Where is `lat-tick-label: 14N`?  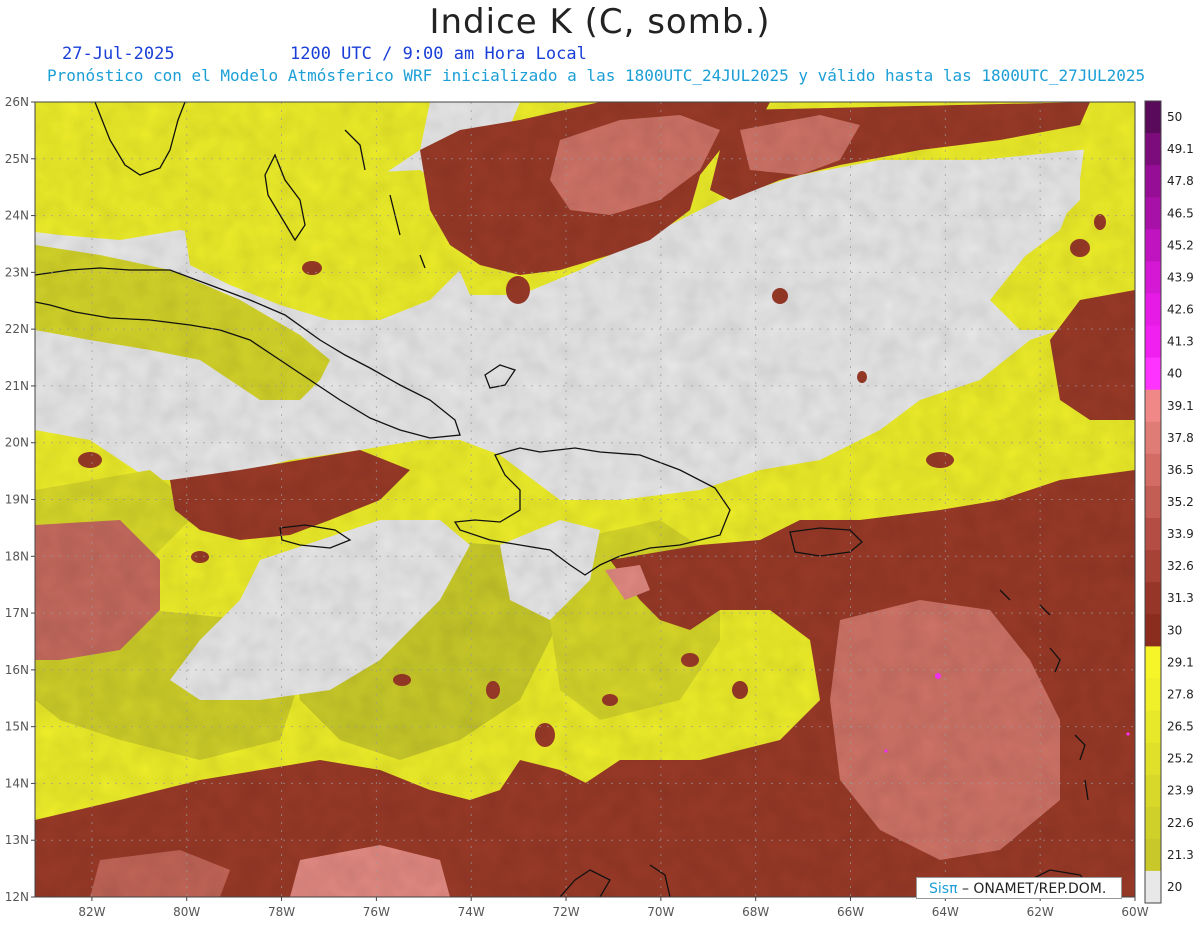 lat-tick-label: 14N is located at coordinates (17, 783).